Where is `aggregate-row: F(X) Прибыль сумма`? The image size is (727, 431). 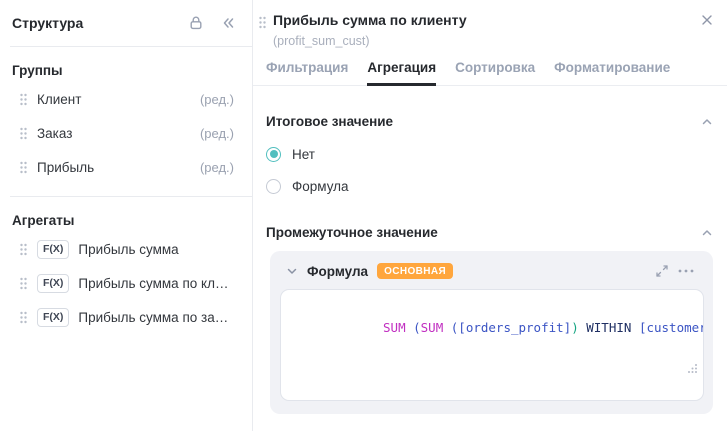 aggregate-row: F(X) Прибыль сумма is located at coordinates (126, 249).